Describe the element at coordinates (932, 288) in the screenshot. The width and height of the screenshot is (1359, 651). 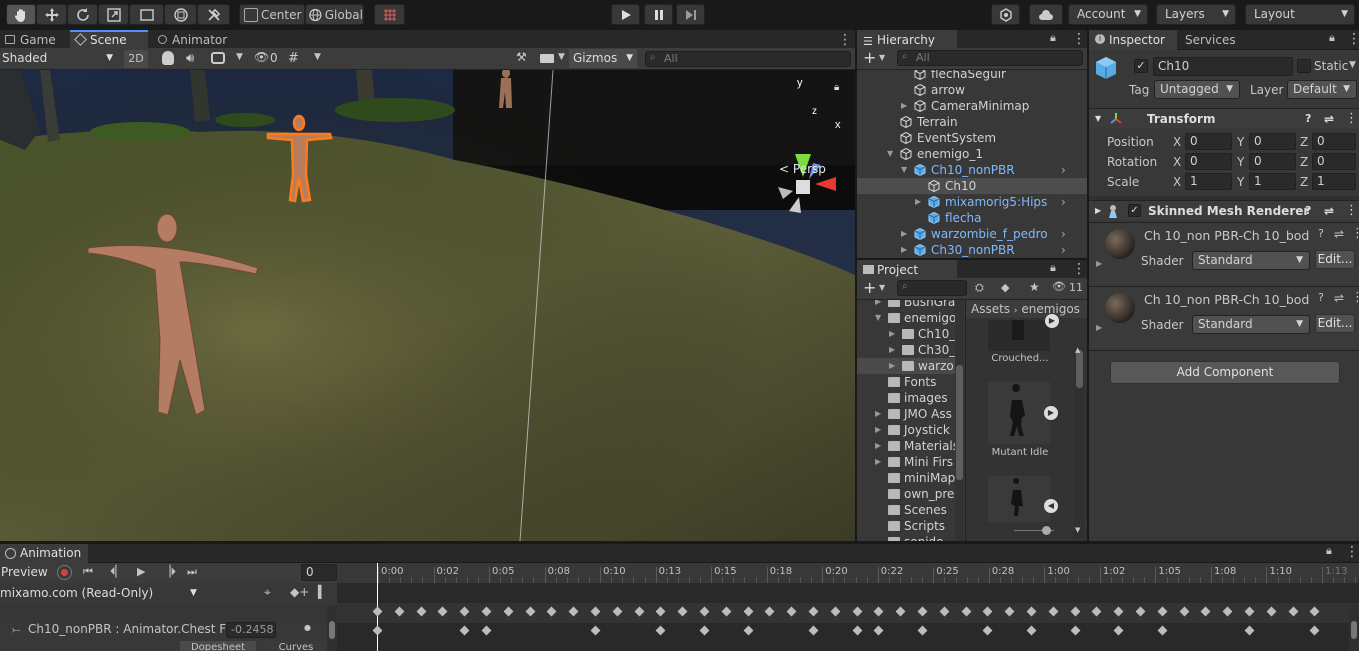
I see `project-search-input: ⌕` at that location.